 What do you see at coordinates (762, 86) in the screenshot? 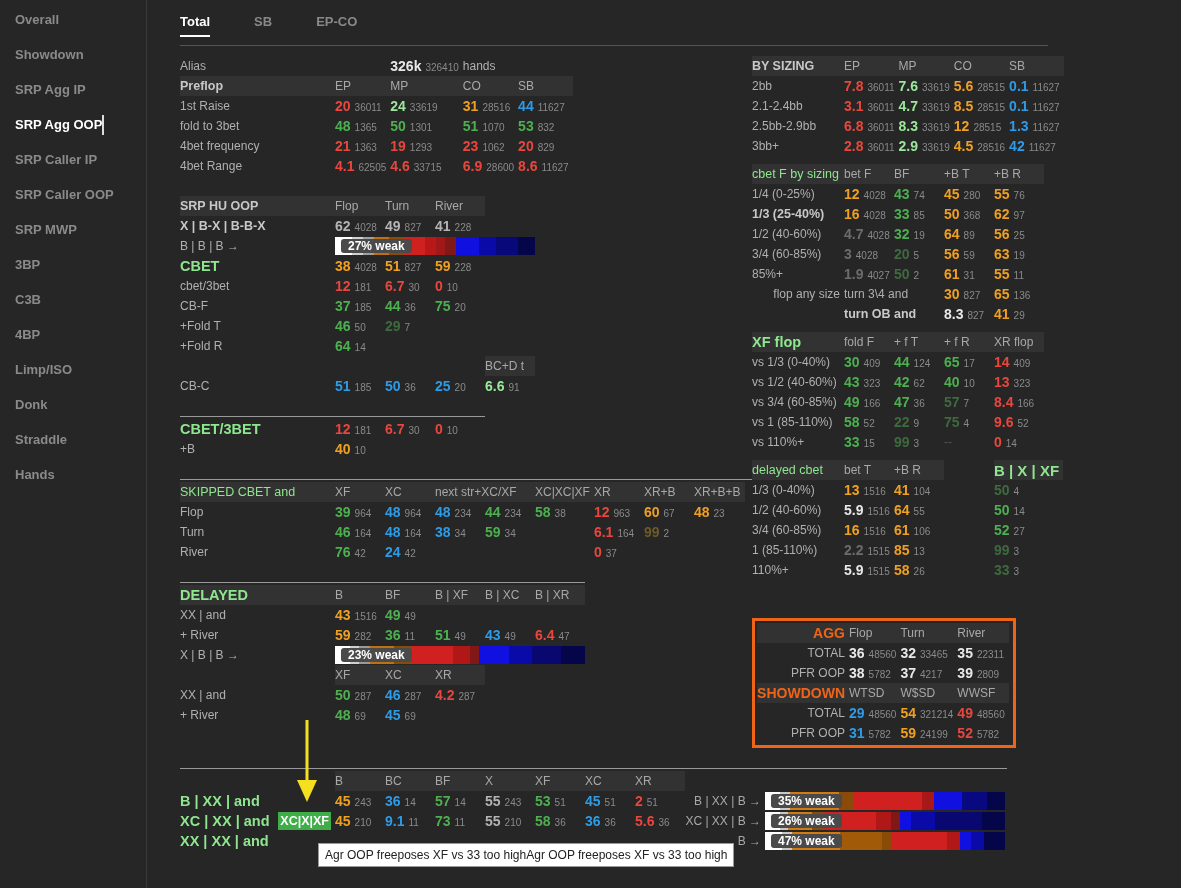
I see `row-label: 2bb` at bounding box center [762, 86].